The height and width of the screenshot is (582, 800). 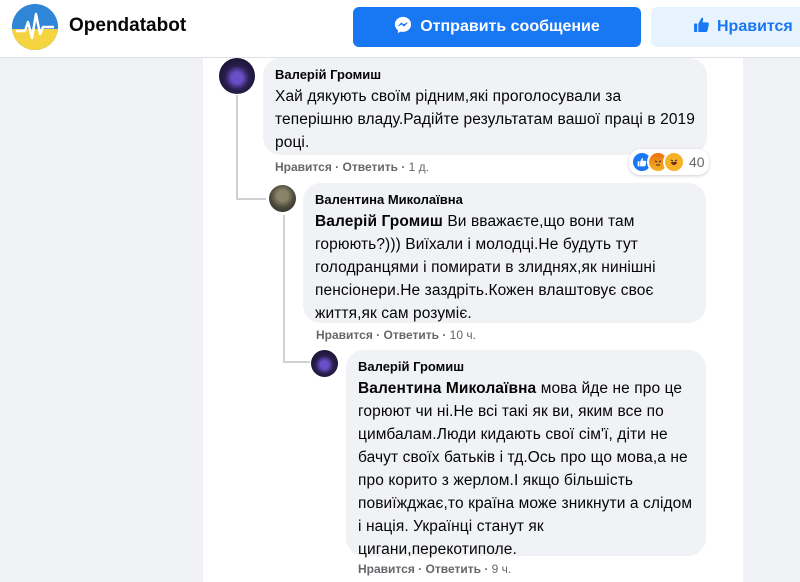 I want to click on page-header: Opendatabot Отправить сообщение Нравится, so click(x=400, y=29).